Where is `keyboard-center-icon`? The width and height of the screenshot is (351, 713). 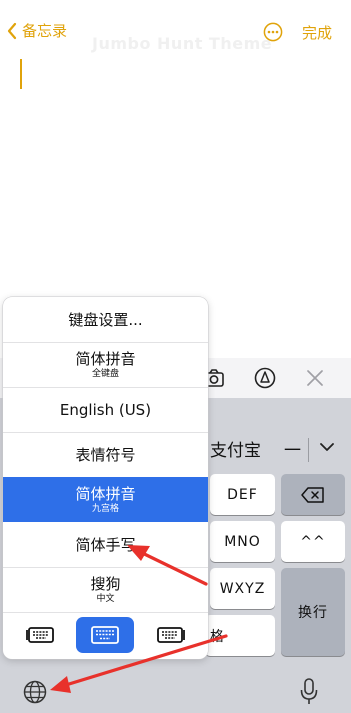
keyboard-center-icon is located at coordinates (105, 635).